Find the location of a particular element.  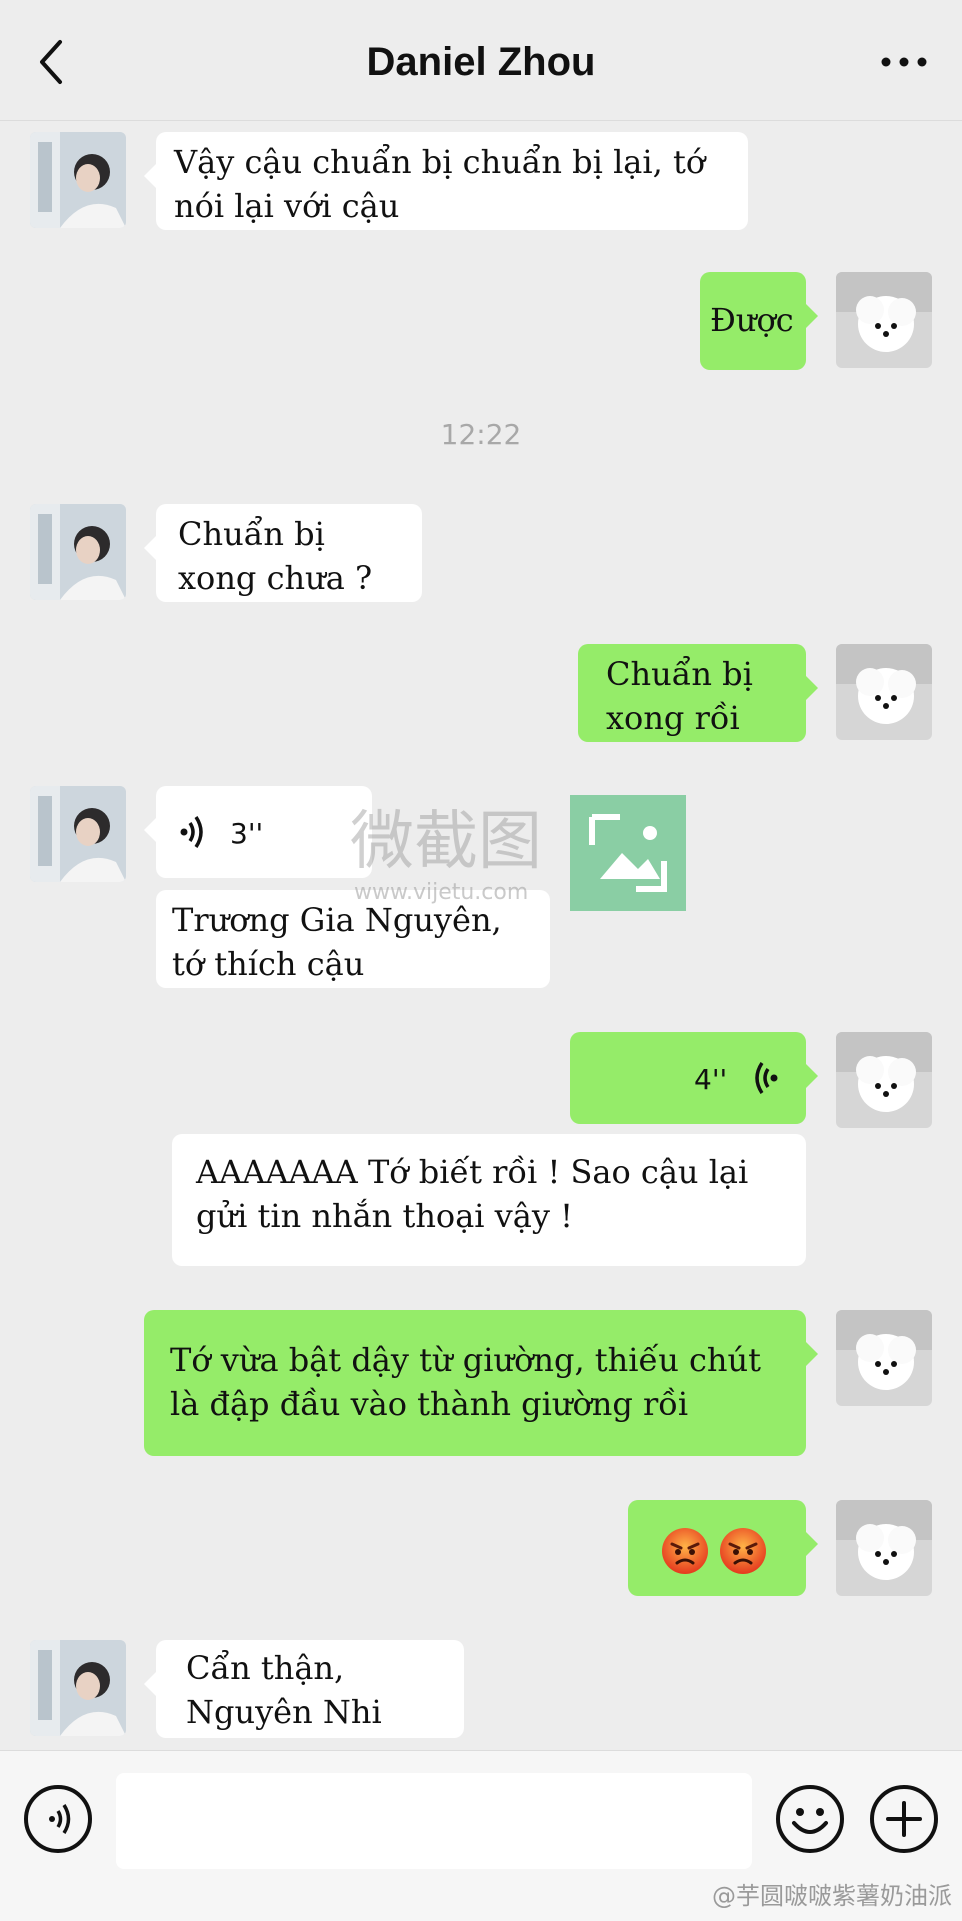

emoji-icon is located at coordinates (810, 1819).